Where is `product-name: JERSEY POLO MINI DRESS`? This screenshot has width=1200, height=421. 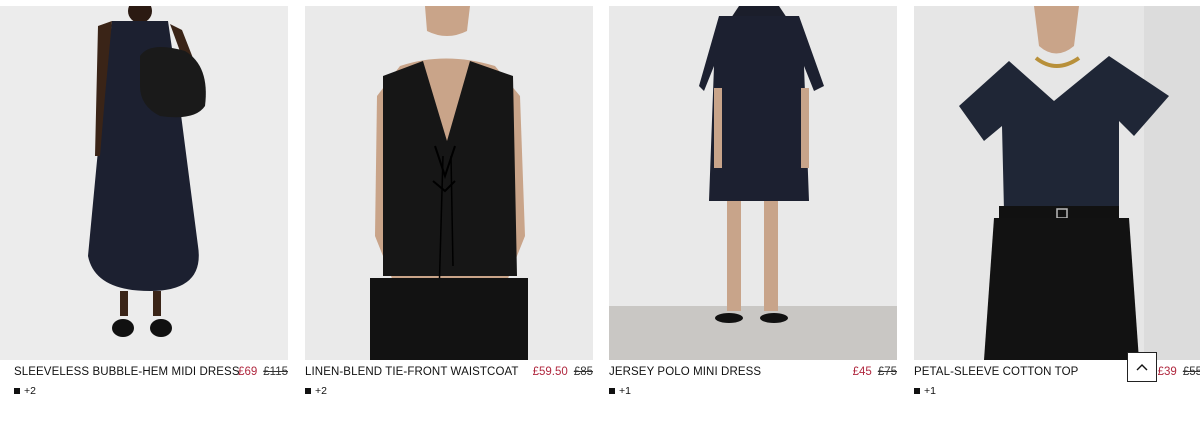 product-name: JERSEY POLO MINI DRESS is located at coordinates (685, 372).